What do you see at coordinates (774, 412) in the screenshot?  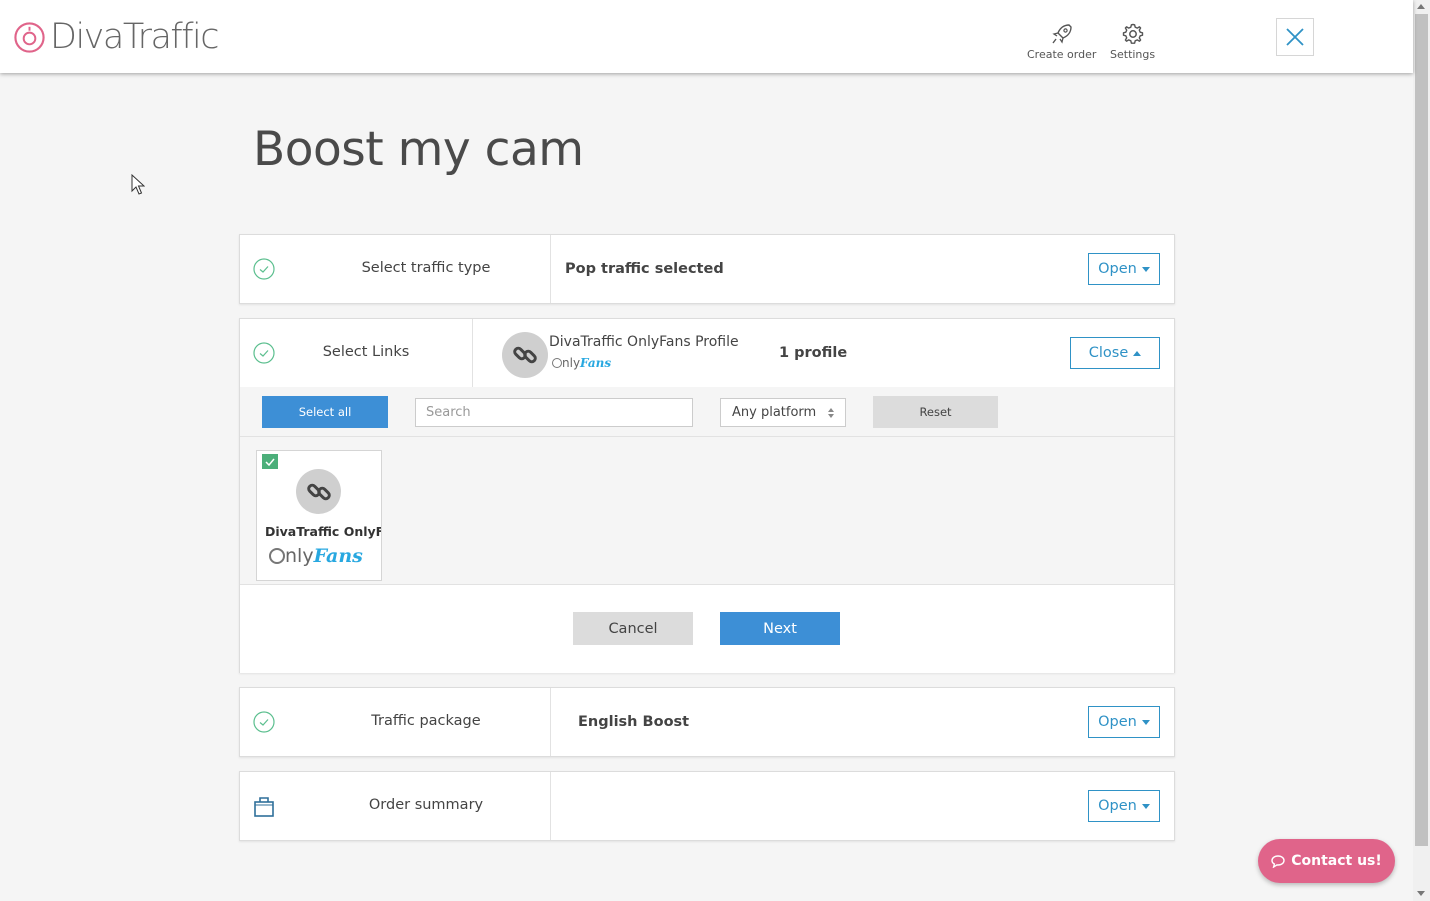 I see `platform-select-value: Any platform` at bounding box center [774, 412].